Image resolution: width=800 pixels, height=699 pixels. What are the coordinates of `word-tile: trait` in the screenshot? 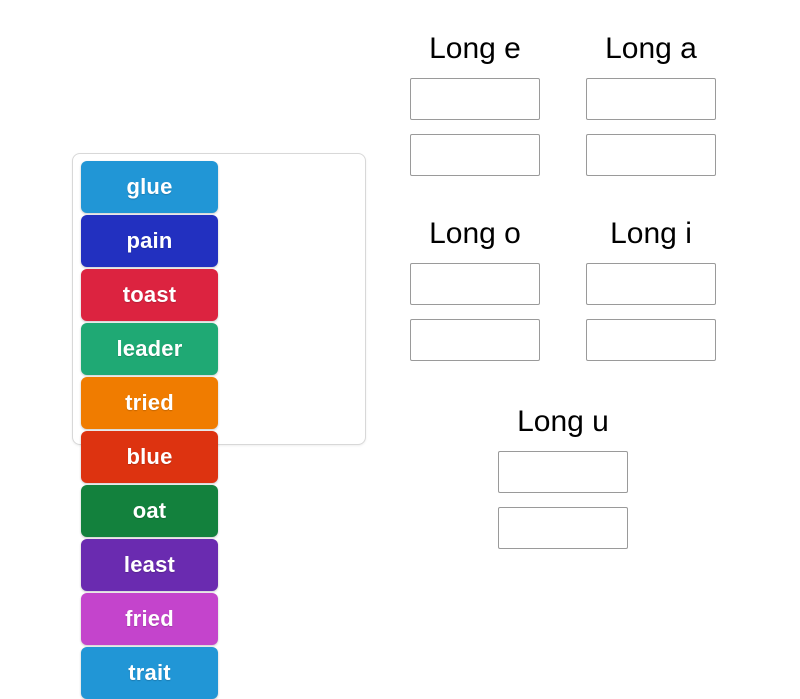 It's located at (149, 673).